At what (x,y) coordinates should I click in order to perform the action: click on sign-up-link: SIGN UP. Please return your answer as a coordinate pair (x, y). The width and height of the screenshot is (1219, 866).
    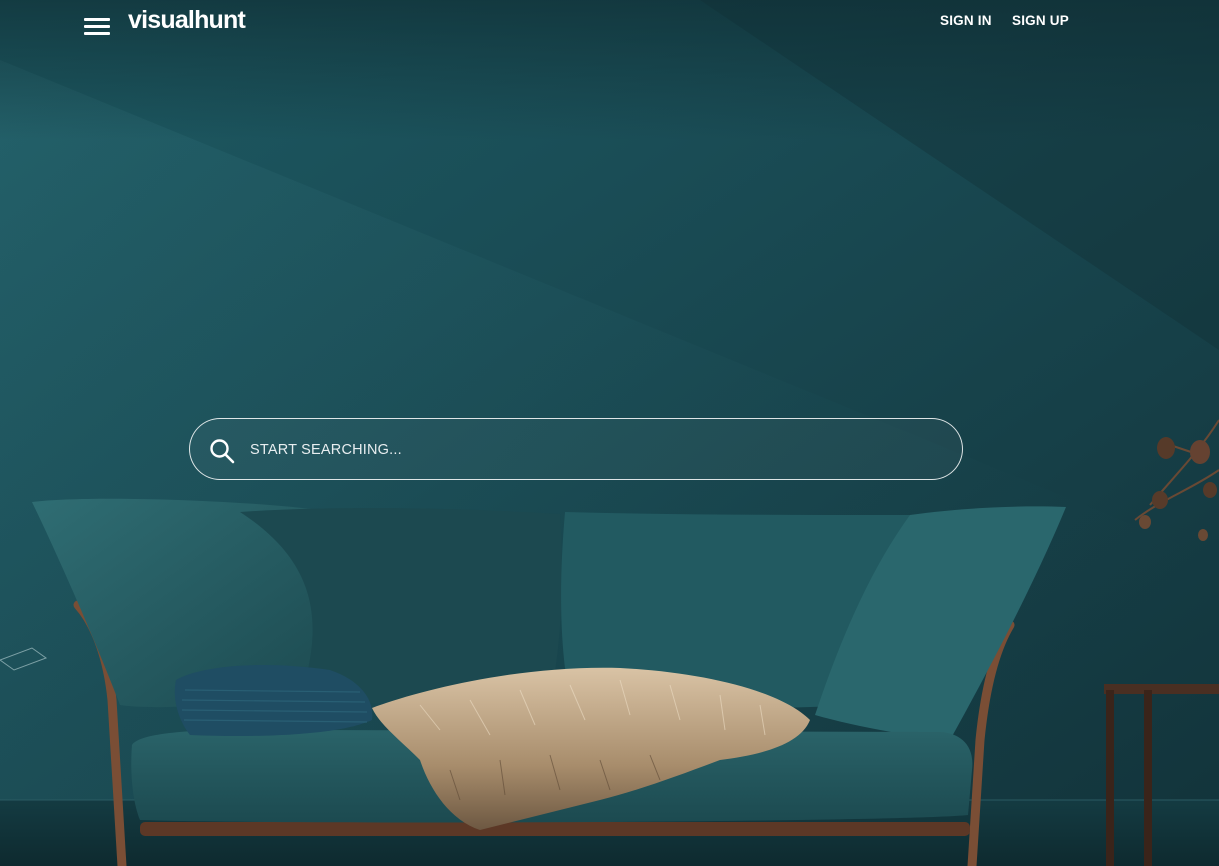
    Looking at the image, I should click on (1040, 20).